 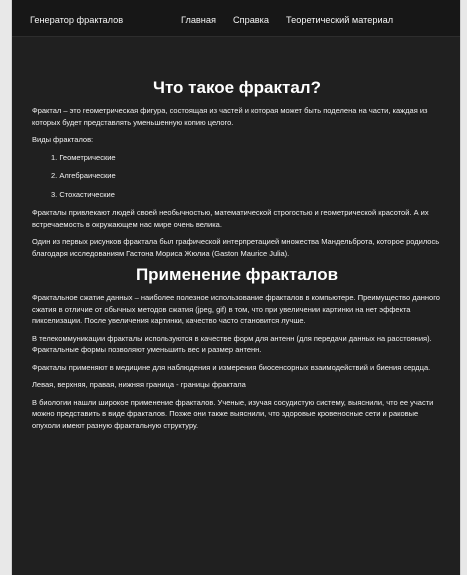 What do you see at coordinates (198, 20) in the screenshot?
I see `nav-link-home: Главная` at bounding box center [198, 20].